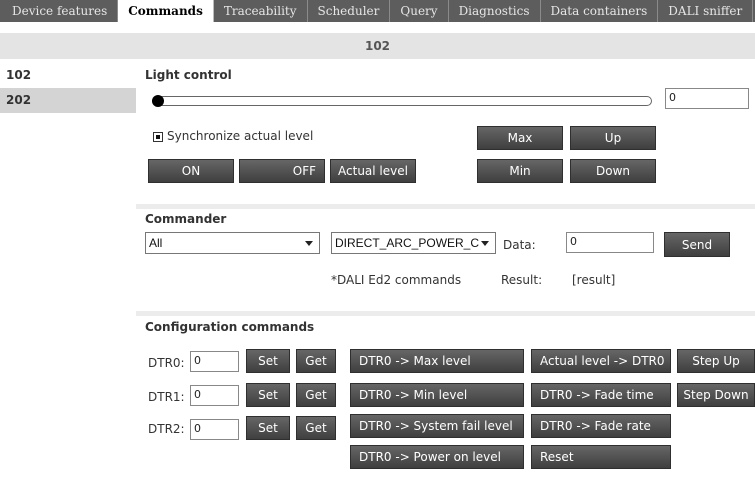  I want to click on step-up-button: Step Up, so click(716, 361).